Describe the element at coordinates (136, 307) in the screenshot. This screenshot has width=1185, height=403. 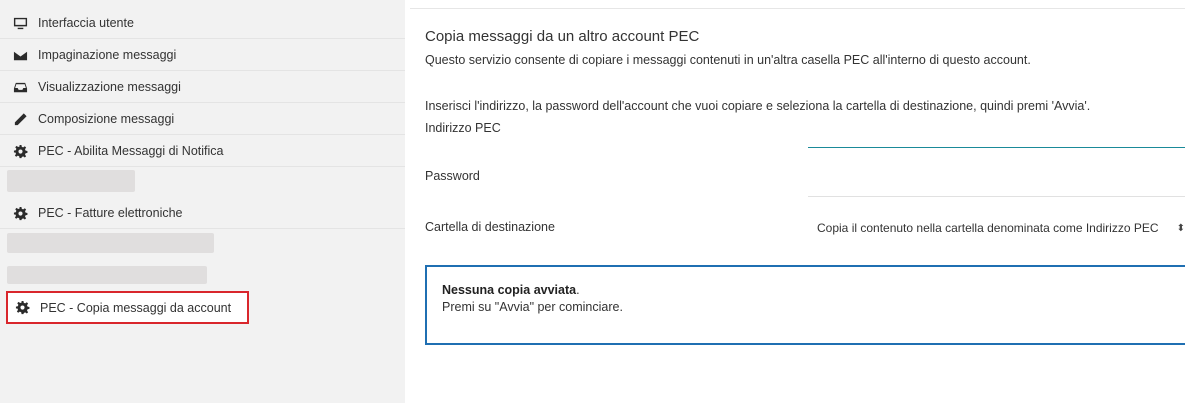
I see `sidebar-item-label: PEC - Copia messaggi da account` at that location.